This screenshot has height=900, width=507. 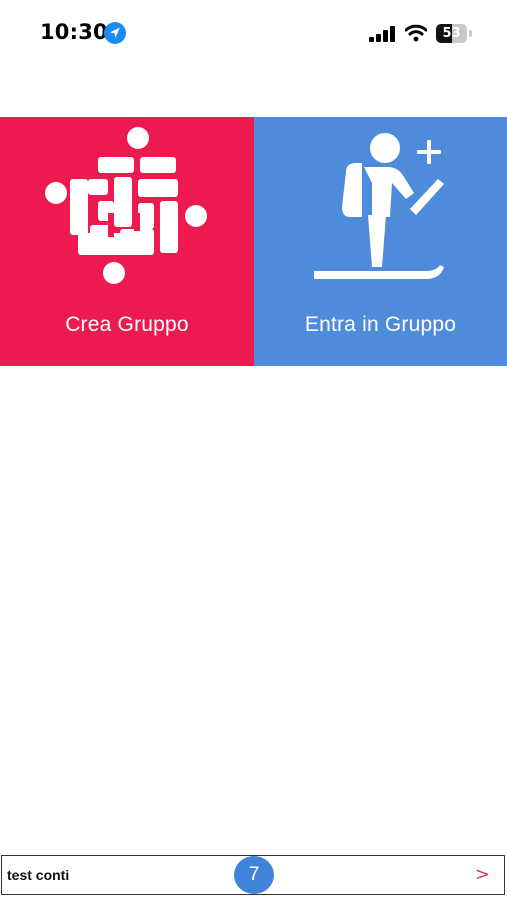 What do you see at coordinates (416, 33) in the screenshot?
I see `wifi-icon` at bounding box center [416, 33].